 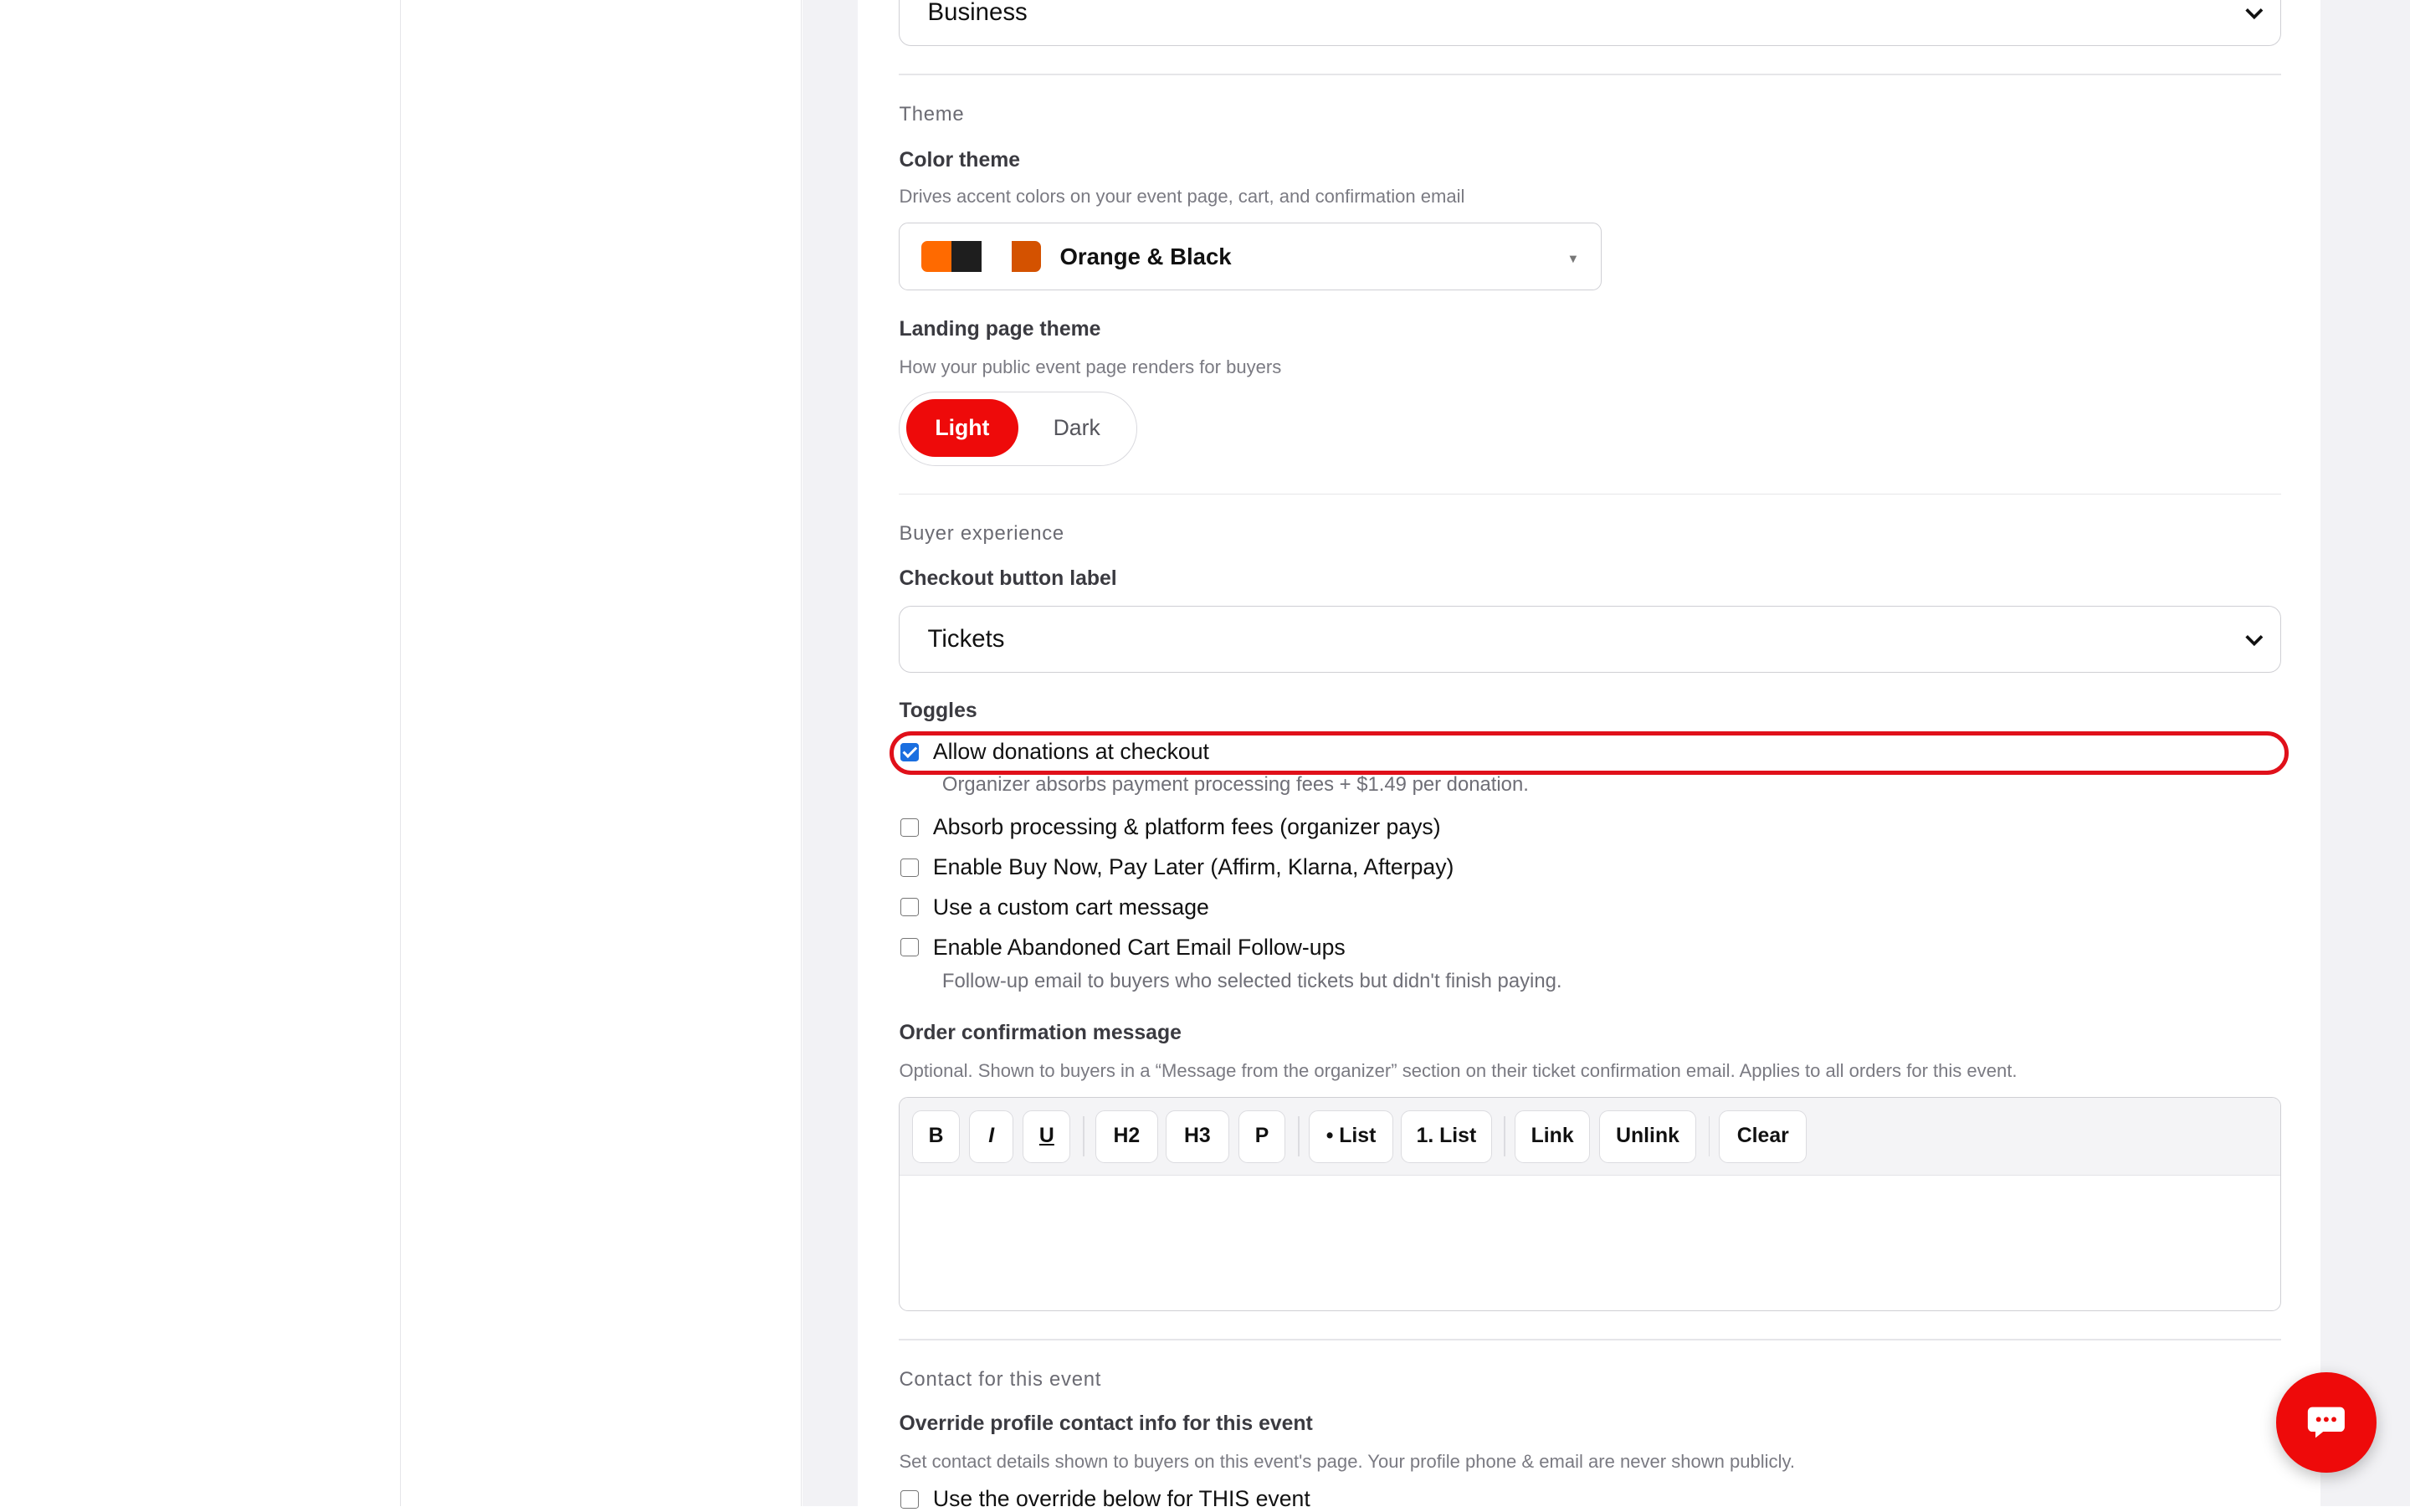 I want to click on override-checkbox-label: Use the override below for THIS event, so click(x=1121, y=1499).